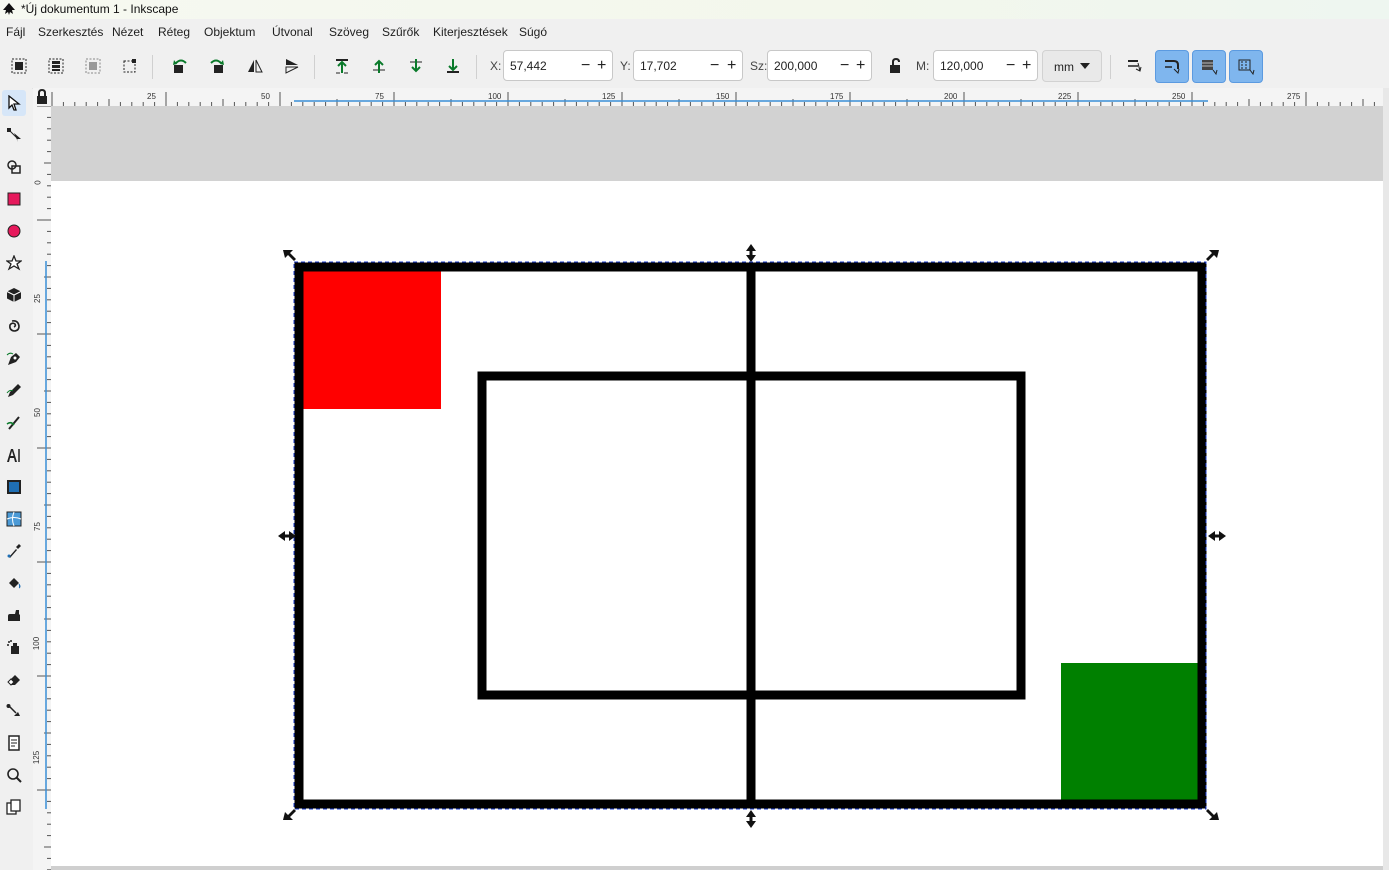  I want to click on resize-handle-s-icon, so click(751, 819).